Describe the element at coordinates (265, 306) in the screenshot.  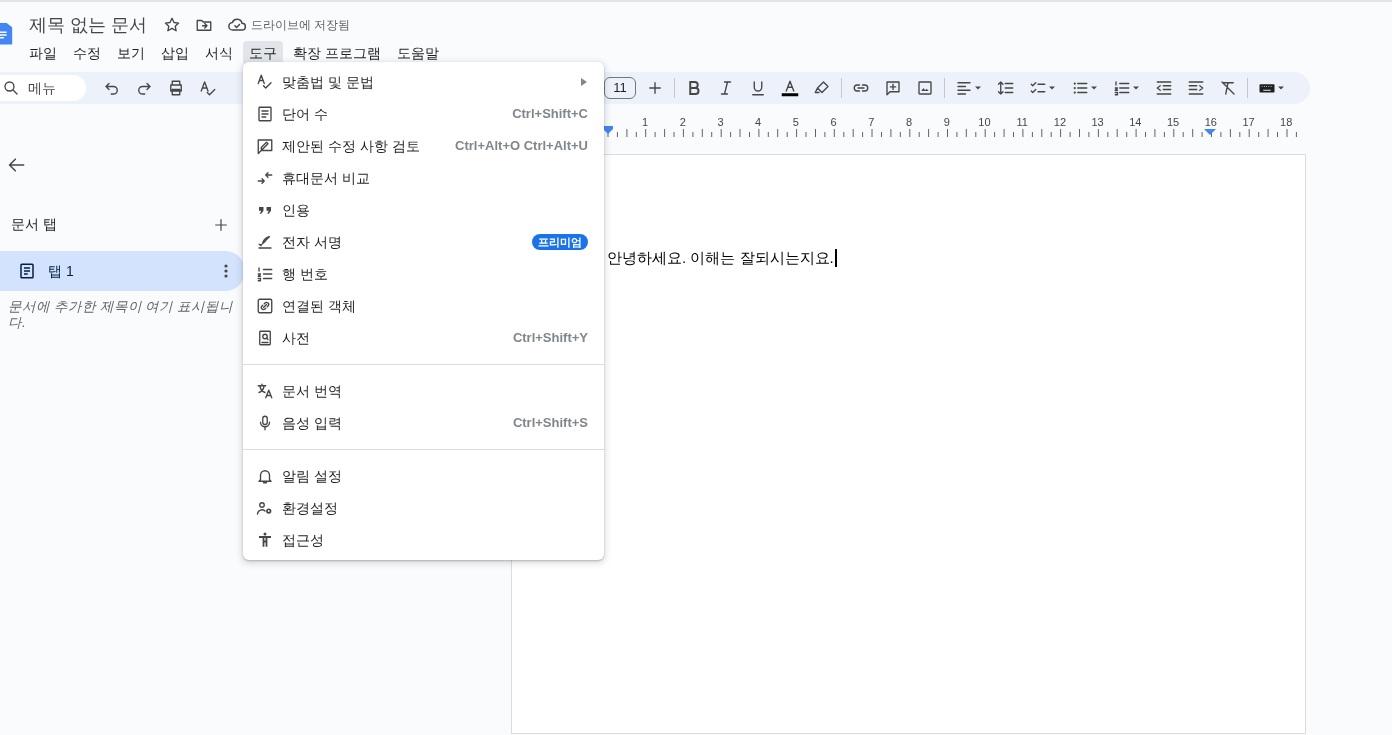
I see `linked-object-icon` at that location.